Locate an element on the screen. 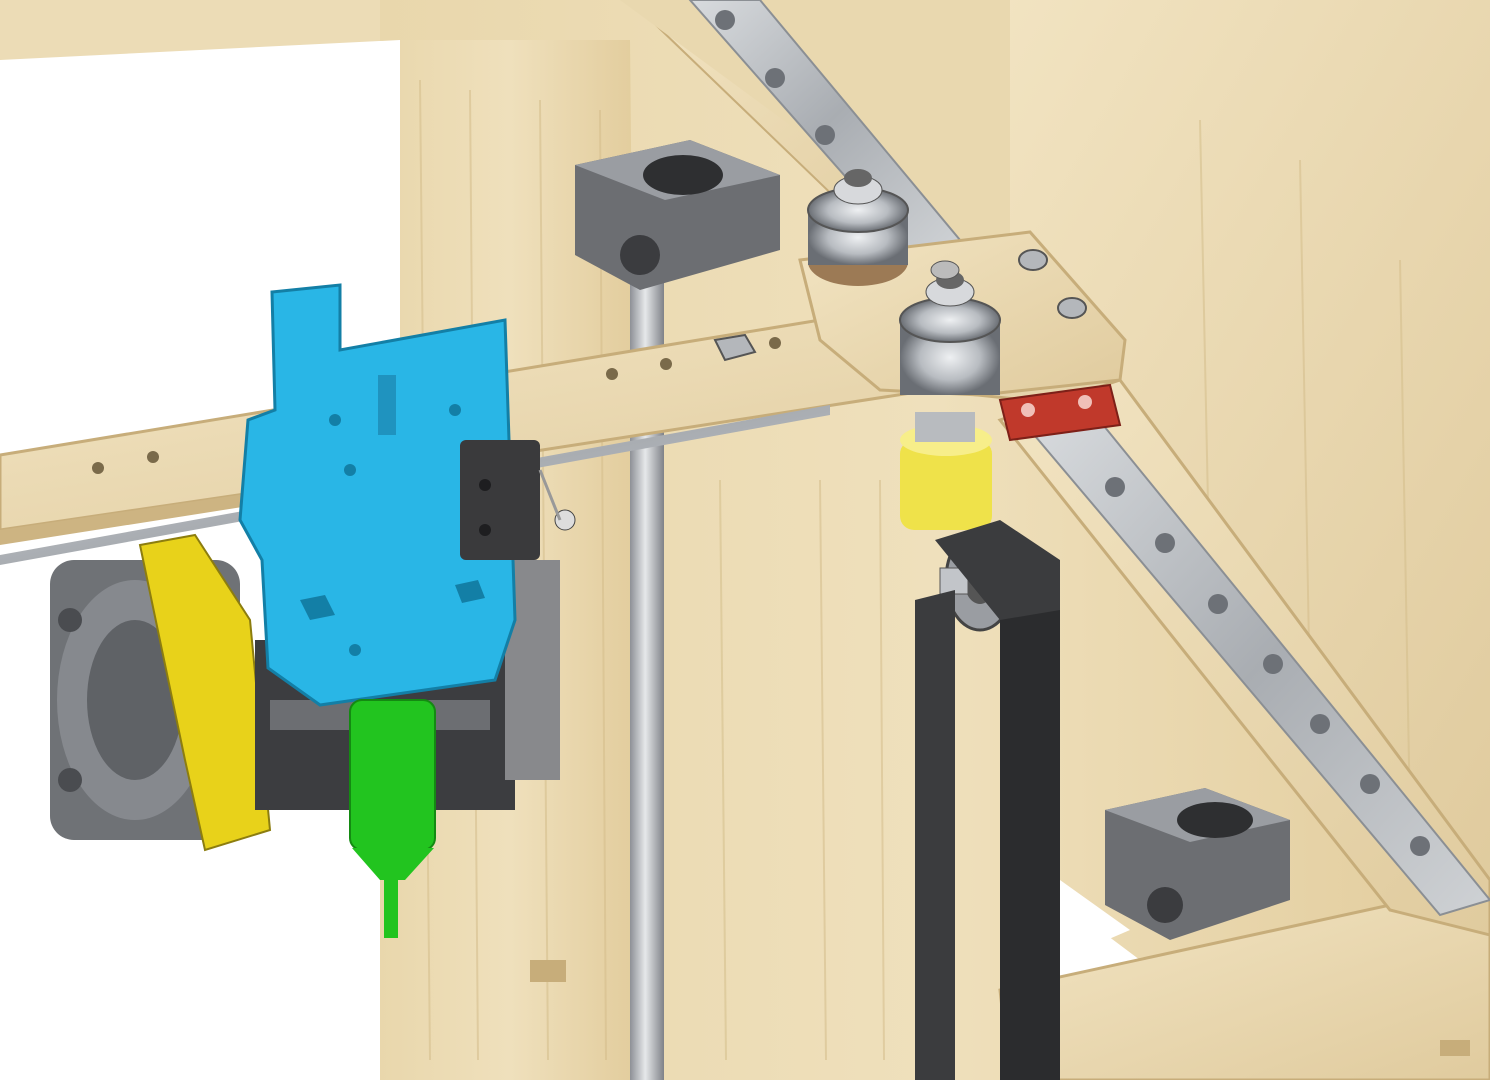 Image resolution: width=1490 pixels, height=1080 pixels. frame-window is located at coordinates (200, 120).